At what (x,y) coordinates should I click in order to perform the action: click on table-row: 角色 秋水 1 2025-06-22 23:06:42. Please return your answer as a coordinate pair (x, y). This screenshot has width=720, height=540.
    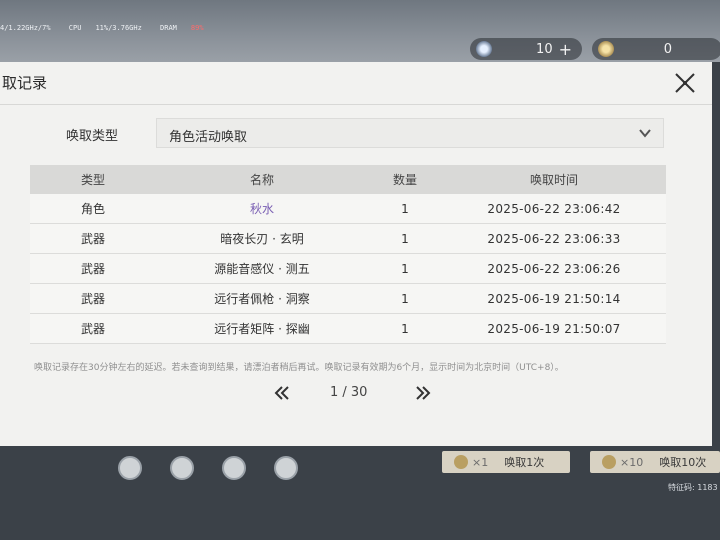
    Looking at the image, I should click on (348, 209).